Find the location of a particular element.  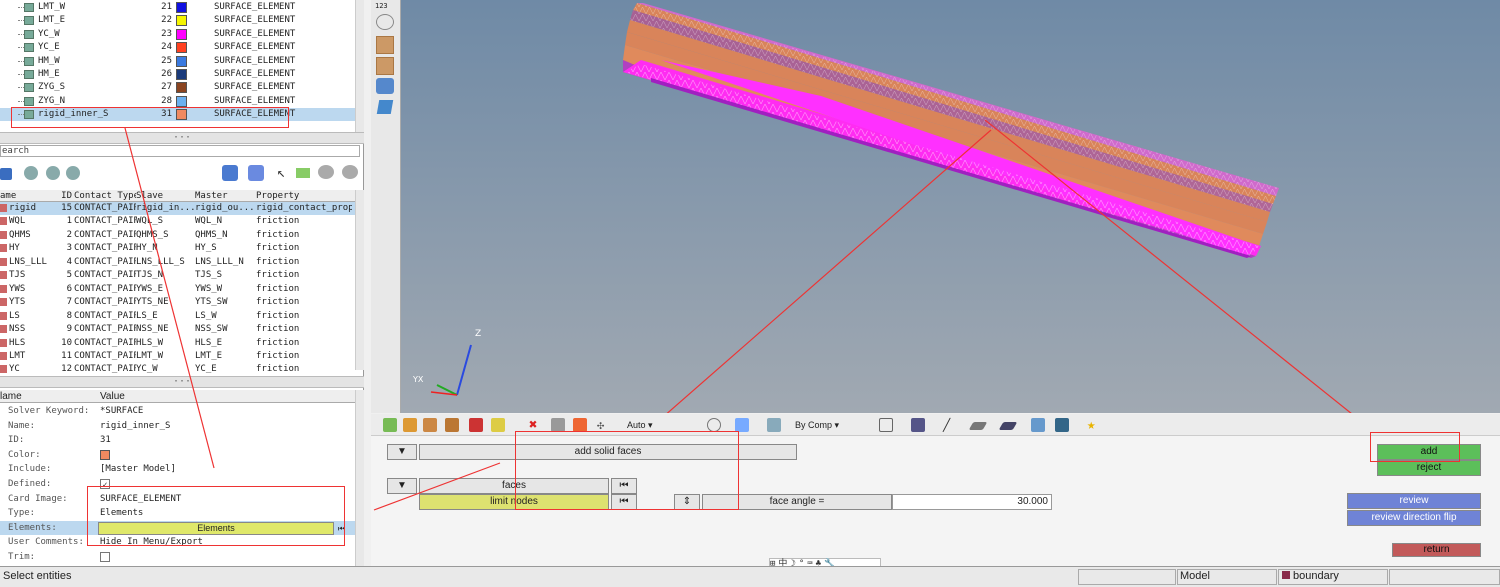

component-color-swatch is located at coordinates (1286, 575).